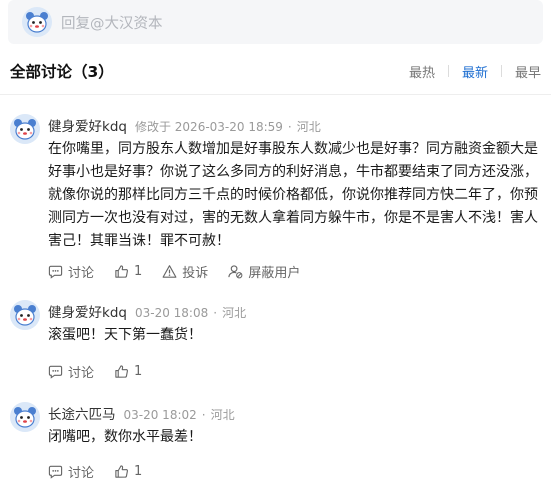 Image resolution: width=551 pixels, height=500 pixels. I want to click on sort-tabs: 最热 最新 最早, so click(475, 71).